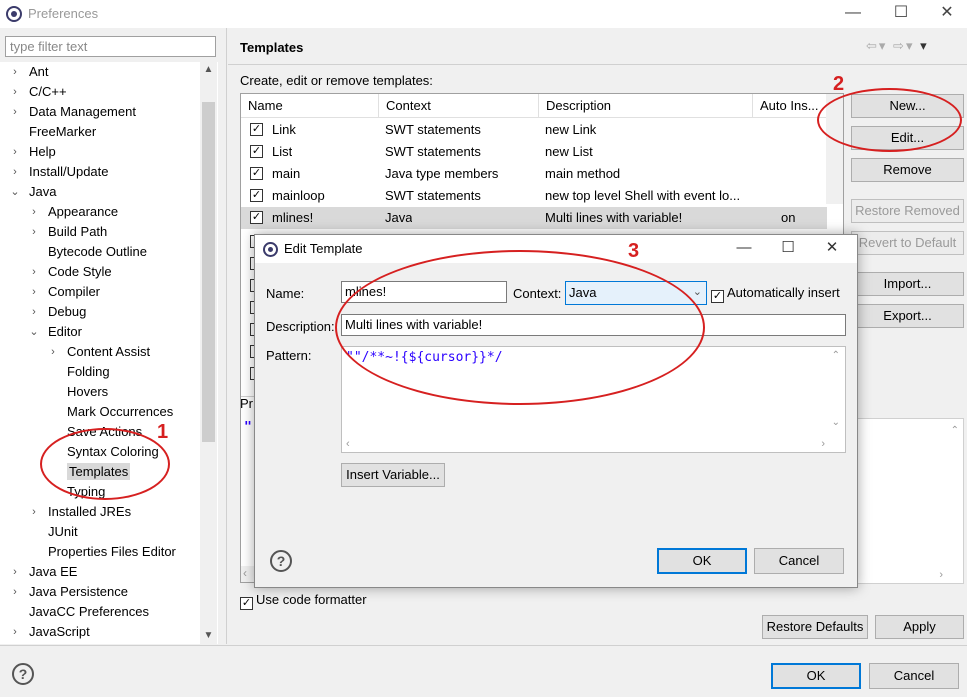 This screenshot has height=697, width=967. Describe the element at coordinates (33, 192) in the screenshot. I see `tree-item: ⌄ Java` at that location.